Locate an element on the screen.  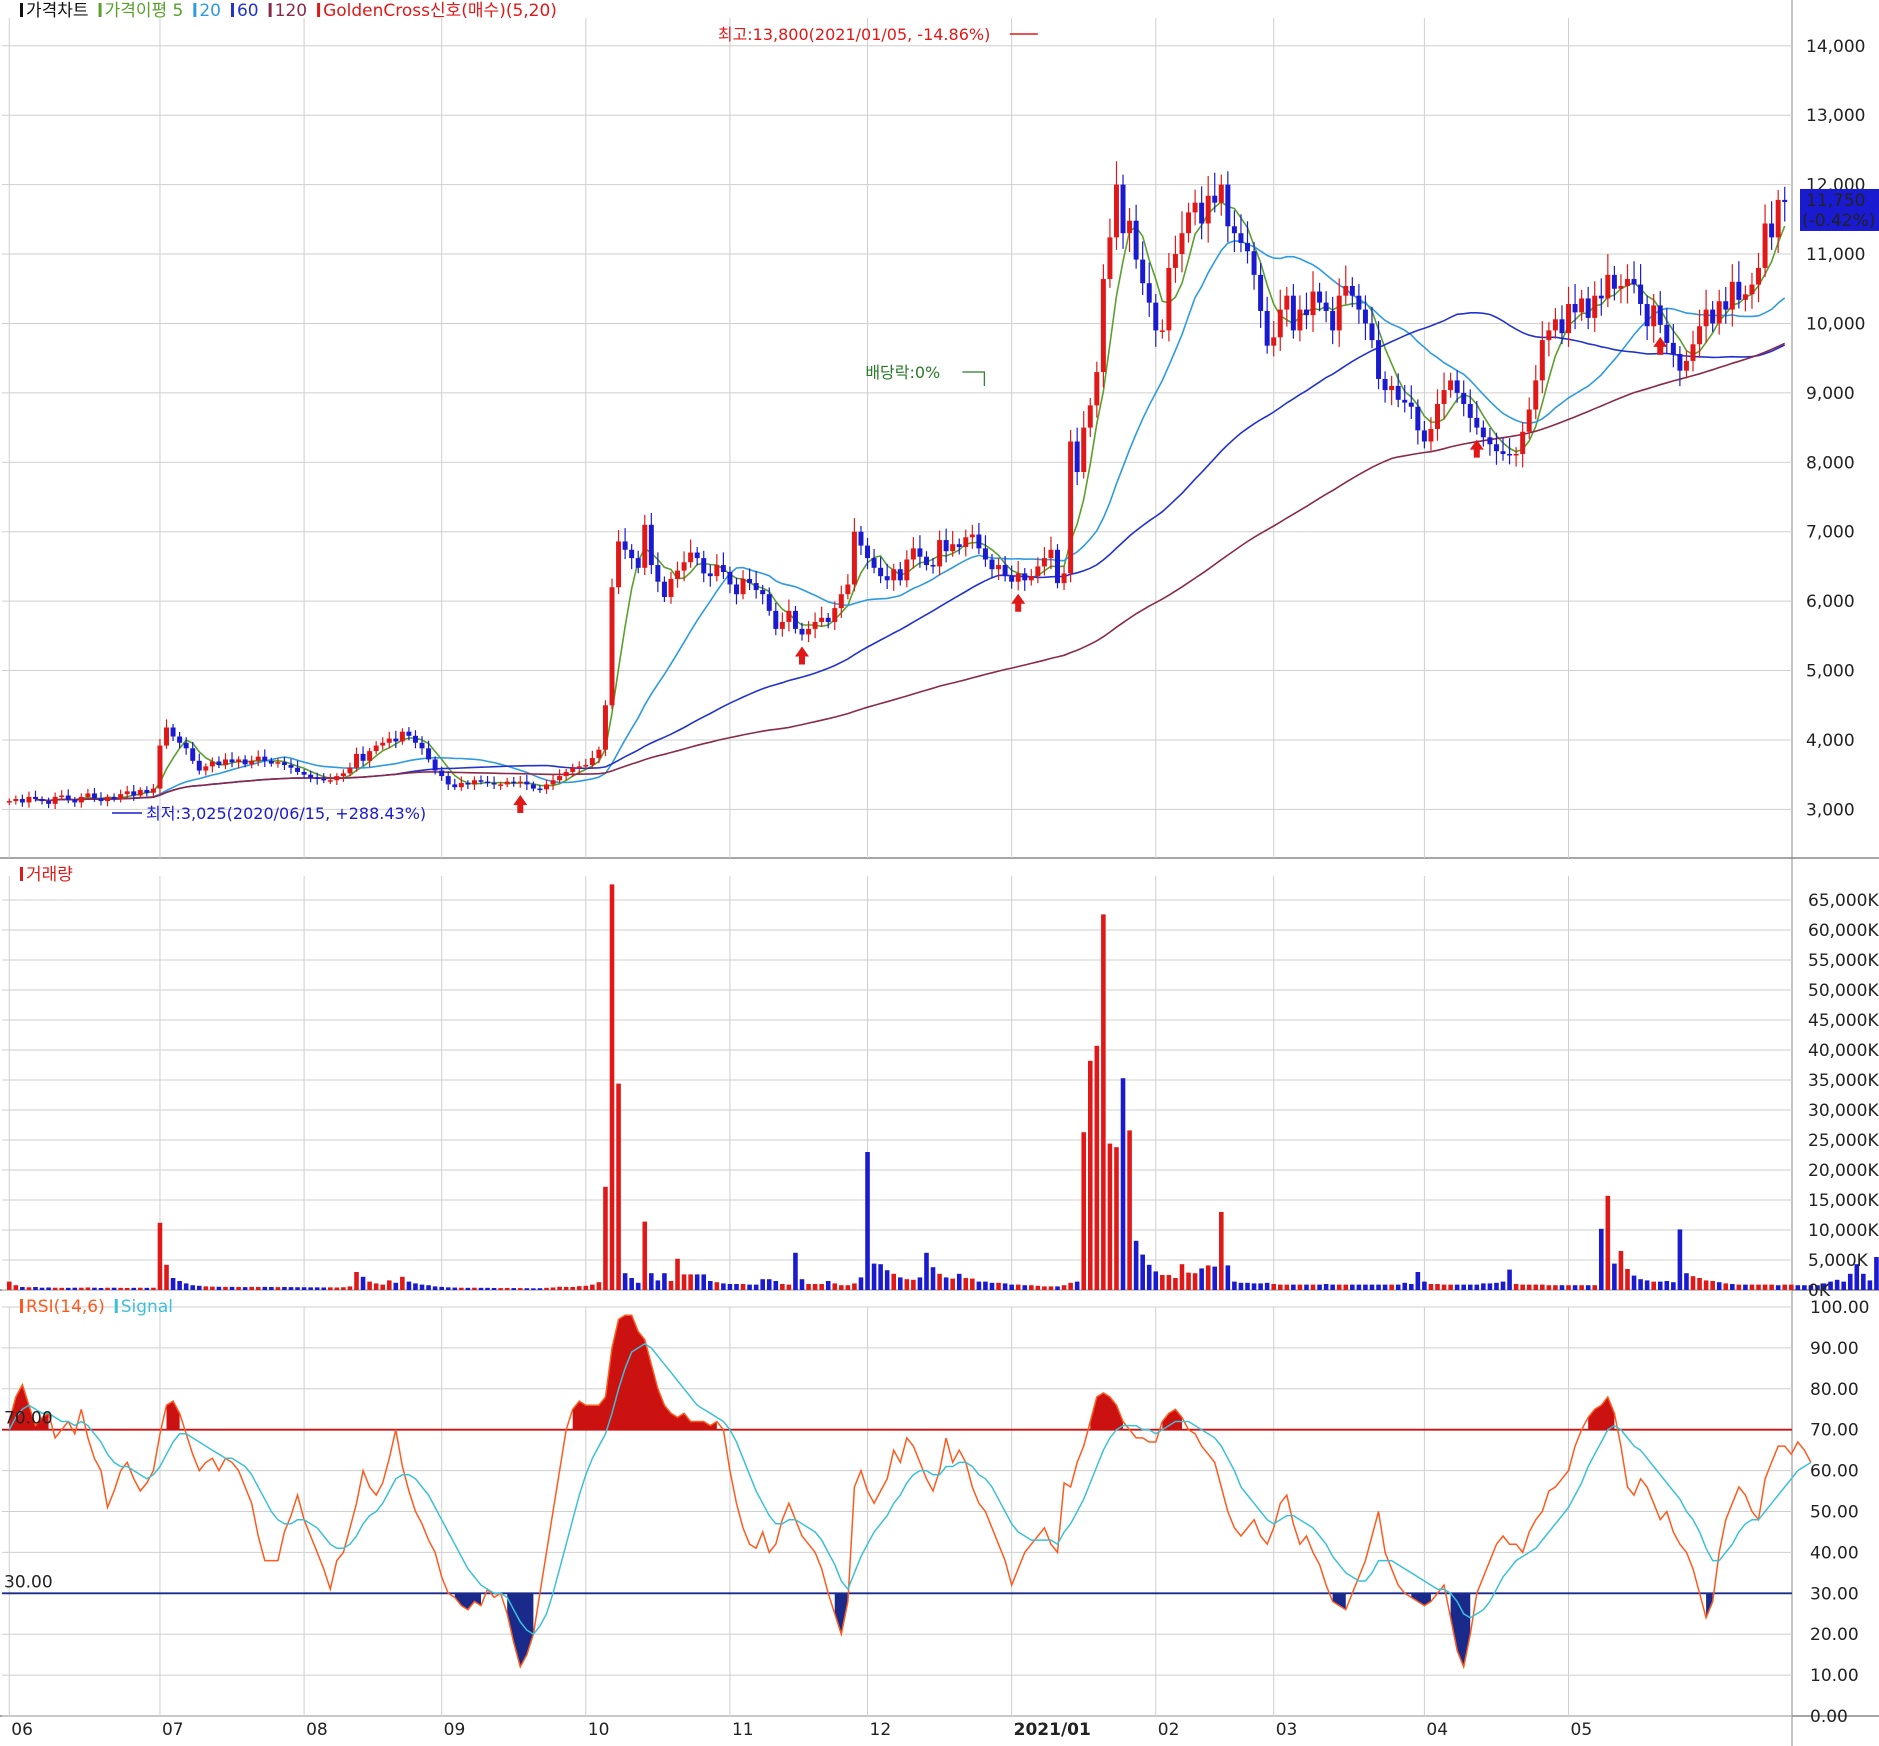
date-axis-label: 02 is located at coordinates (1169, 1730).